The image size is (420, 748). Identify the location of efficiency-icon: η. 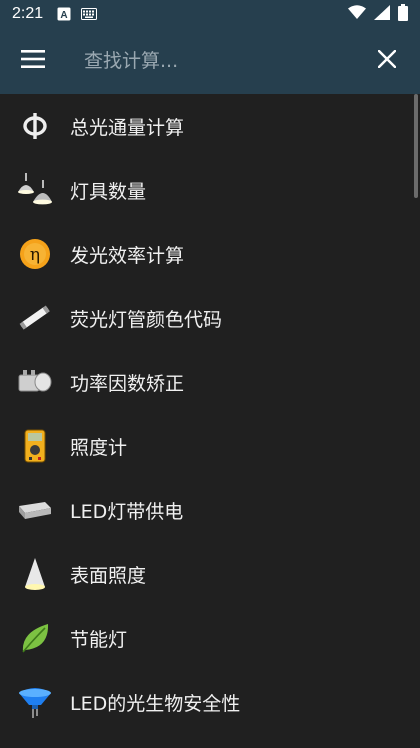
(35, 254).